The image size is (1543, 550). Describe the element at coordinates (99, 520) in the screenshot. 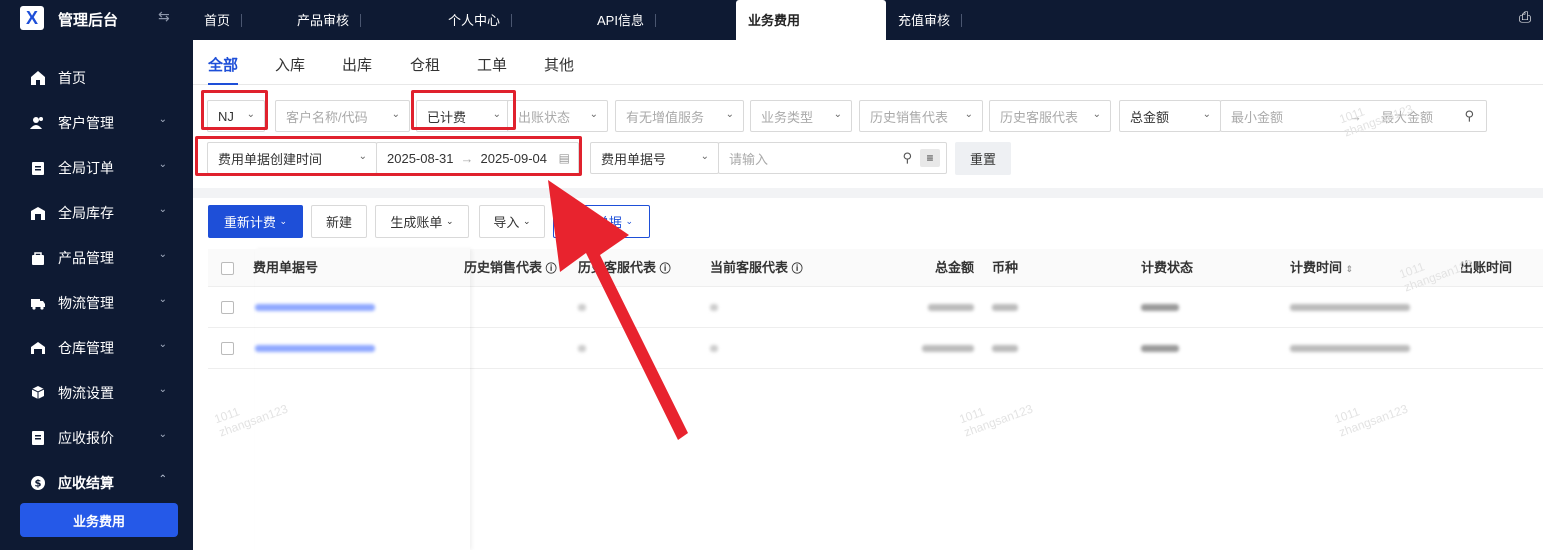

I see `sidebar-subitem-business-fees: 业务费用` at that location.